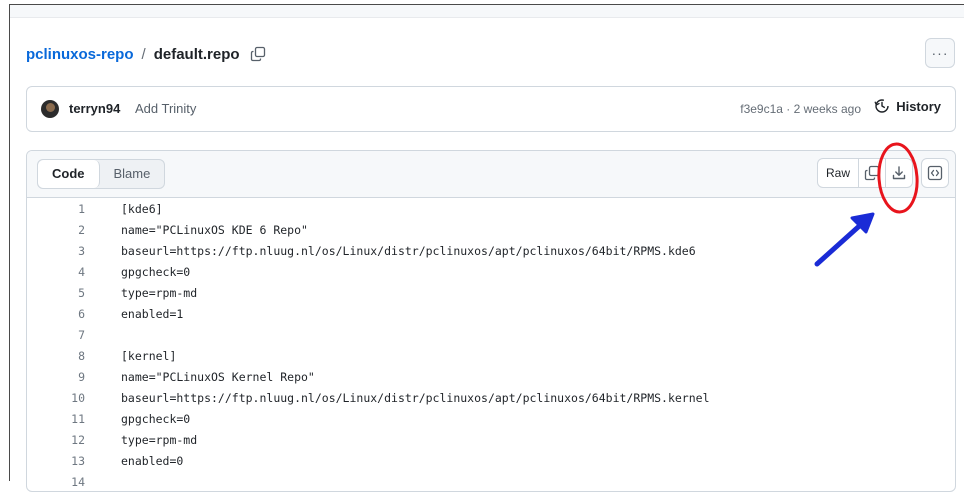 The height and width of the screenshot is (492, 964). What do you see at coordinates (80, 54) in the screenshot?
I see `repo-link: pclinuxos-repo` at bounding box center [80, 54].